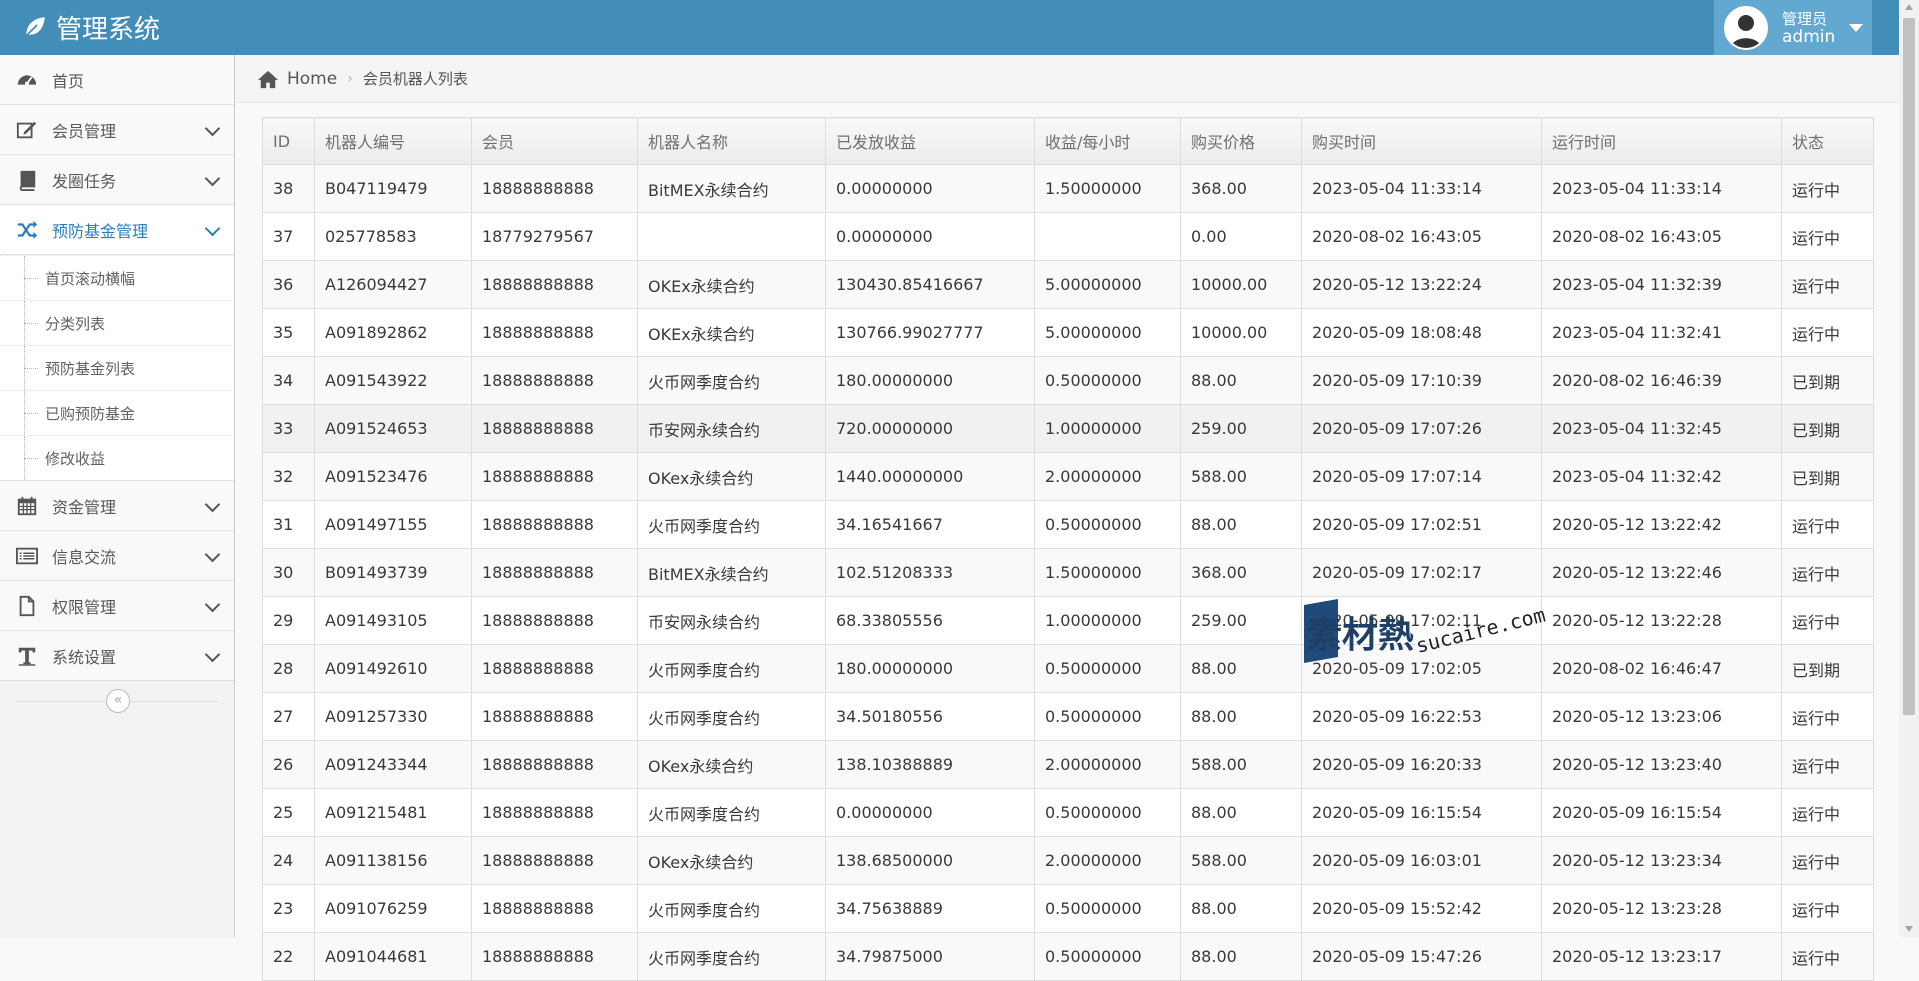  Describe the element at coordinates (117, 80) in the screenshot. I see `sidebar-item-home: 首页` at that location.